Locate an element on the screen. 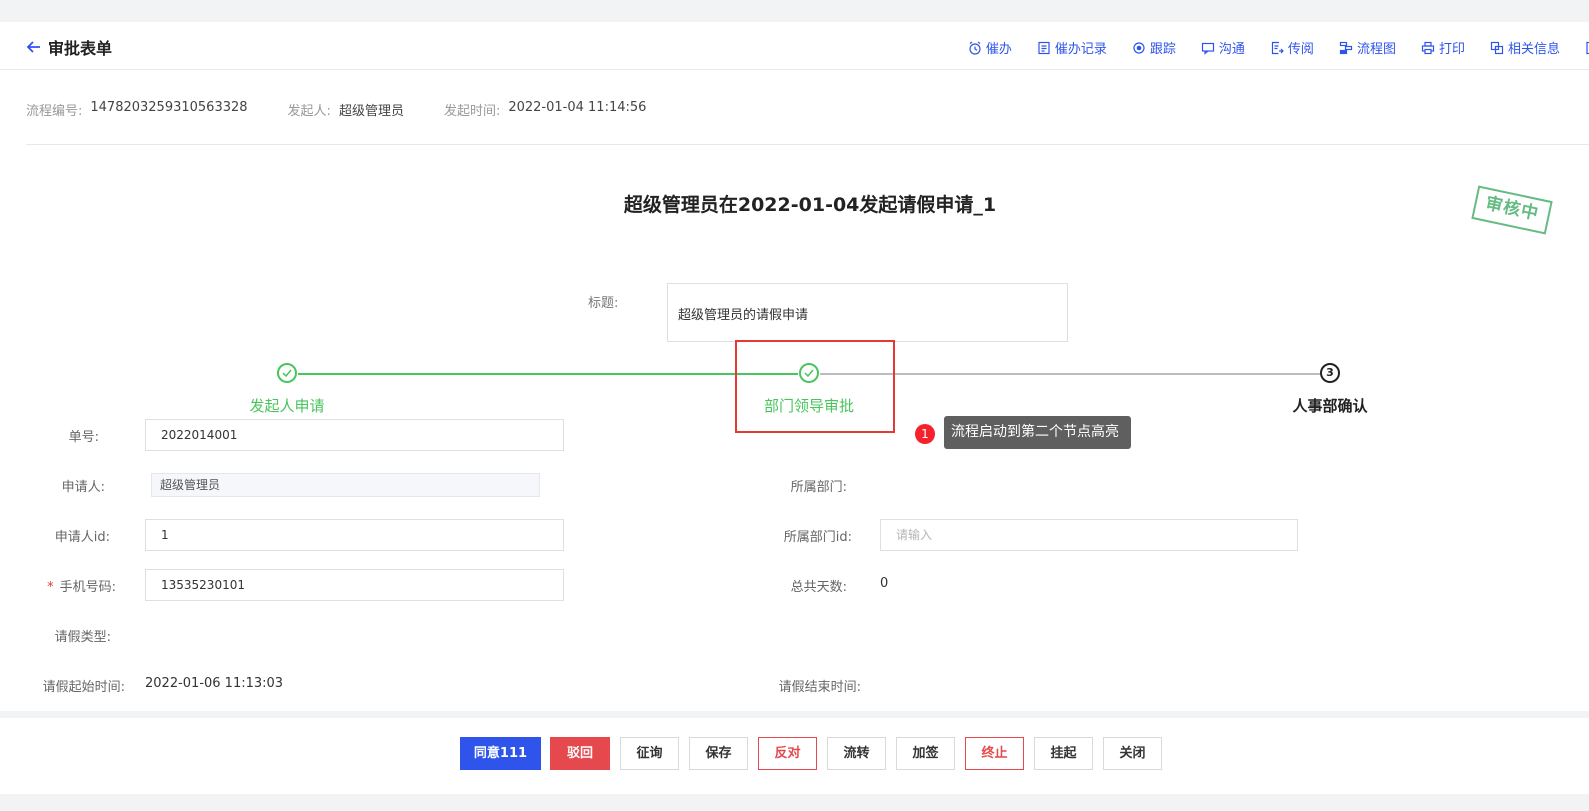 This screenshot has width=1589, height=811. urge-record-button: 催办记录 is located at coordinates (1072, 47).